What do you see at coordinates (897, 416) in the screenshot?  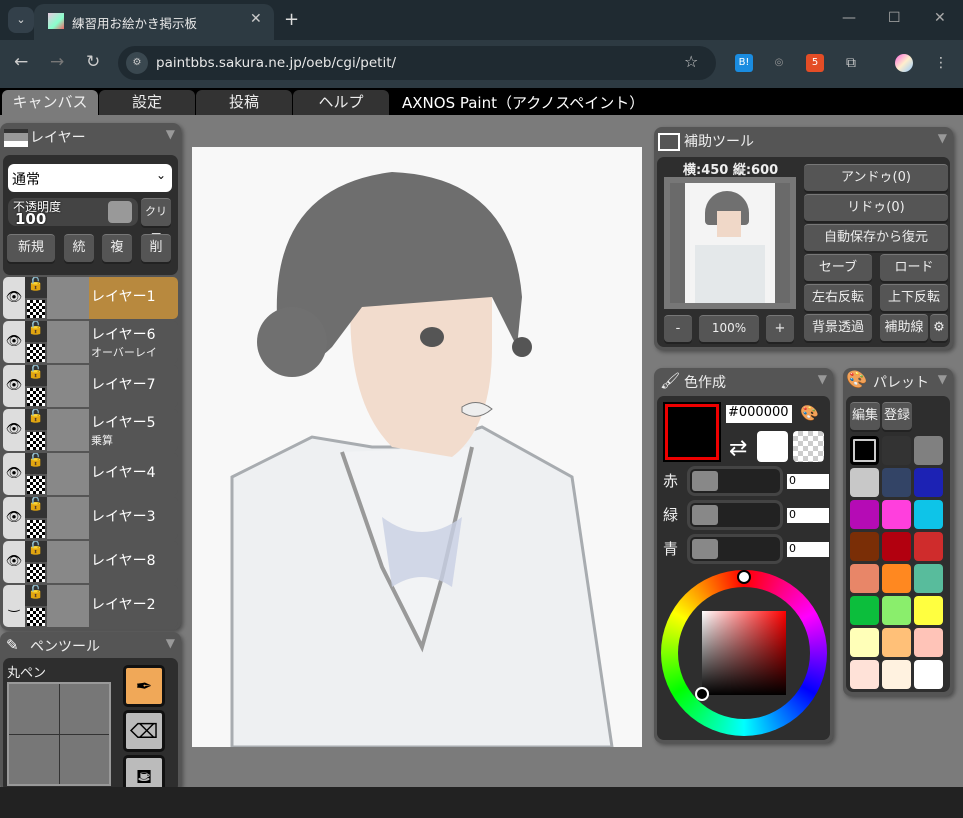 I see `palette-register-button: 登録` at bounding box center [897, 416].